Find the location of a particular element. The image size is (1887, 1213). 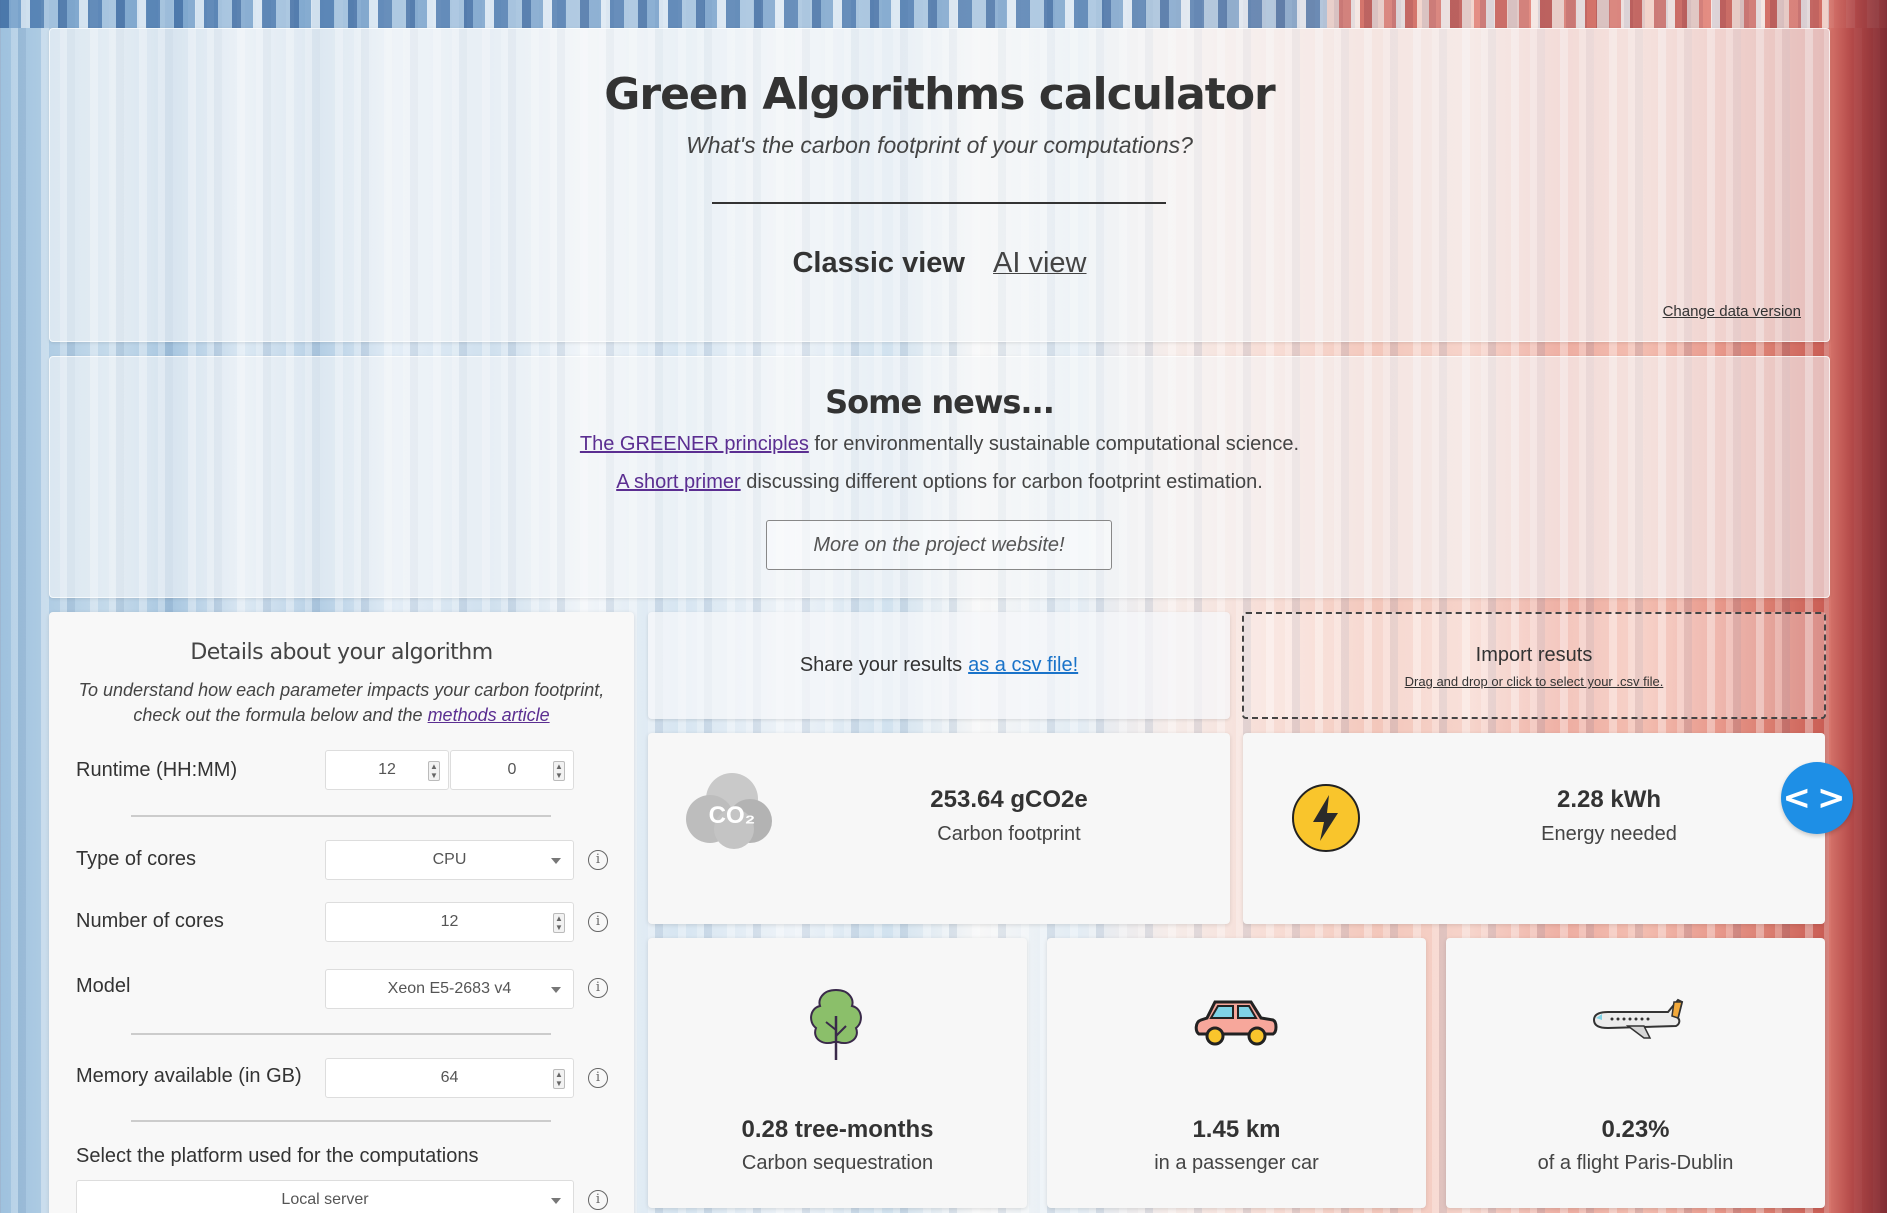

cores-type-value: CPU is located at coordinates (449, 859).